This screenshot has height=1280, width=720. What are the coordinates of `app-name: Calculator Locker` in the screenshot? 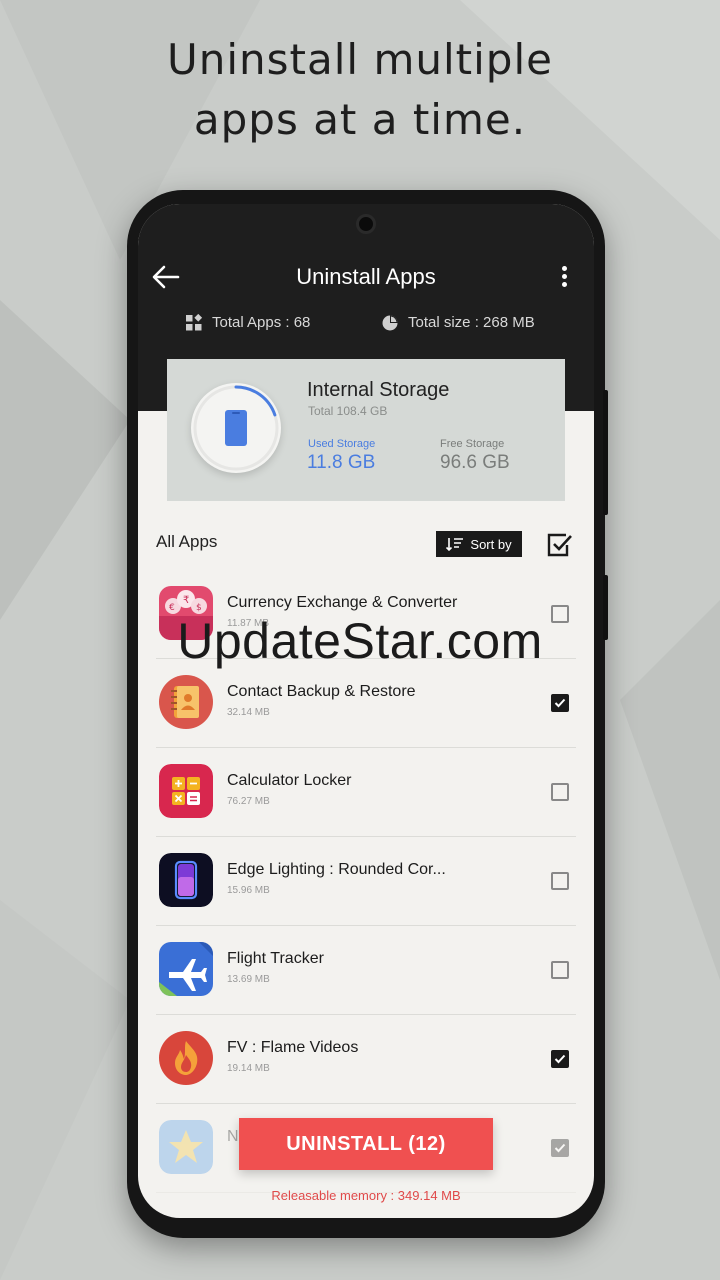 It's located at (289, 780).